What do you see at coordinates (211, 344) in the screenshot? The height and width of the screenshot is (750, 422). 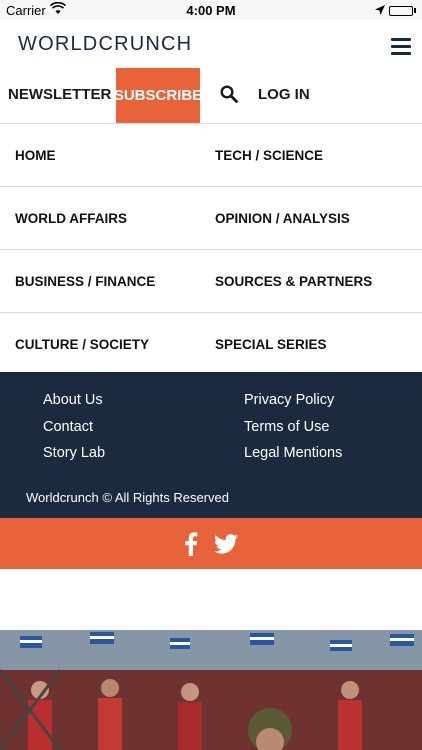 I see `menu-row: CULTURE / SOCIETY SPECIAL SERIES` at bounding box center [211, 344].